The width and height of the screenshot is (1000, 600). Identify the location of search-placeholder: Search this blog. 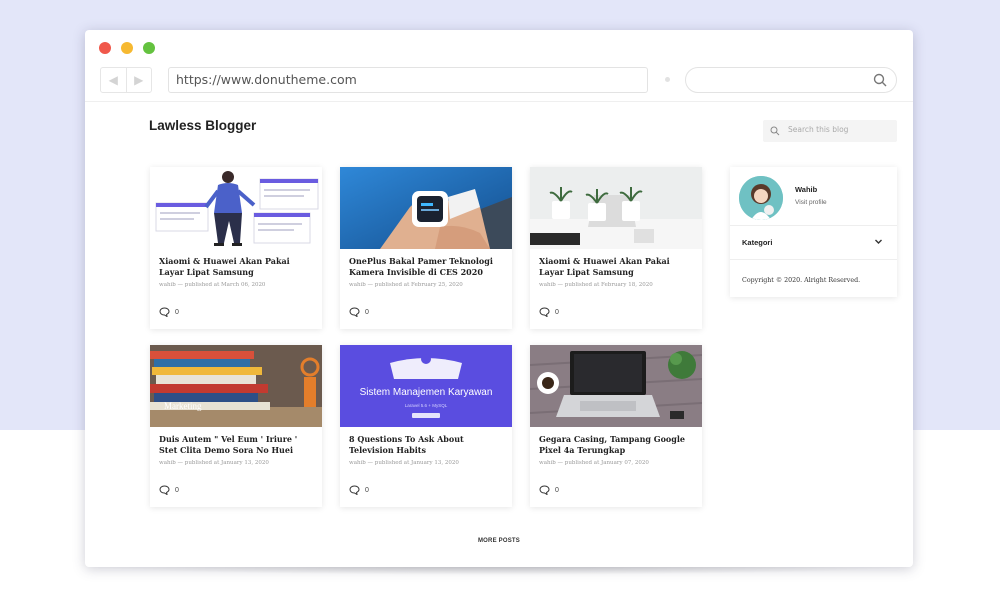
(818, 129).